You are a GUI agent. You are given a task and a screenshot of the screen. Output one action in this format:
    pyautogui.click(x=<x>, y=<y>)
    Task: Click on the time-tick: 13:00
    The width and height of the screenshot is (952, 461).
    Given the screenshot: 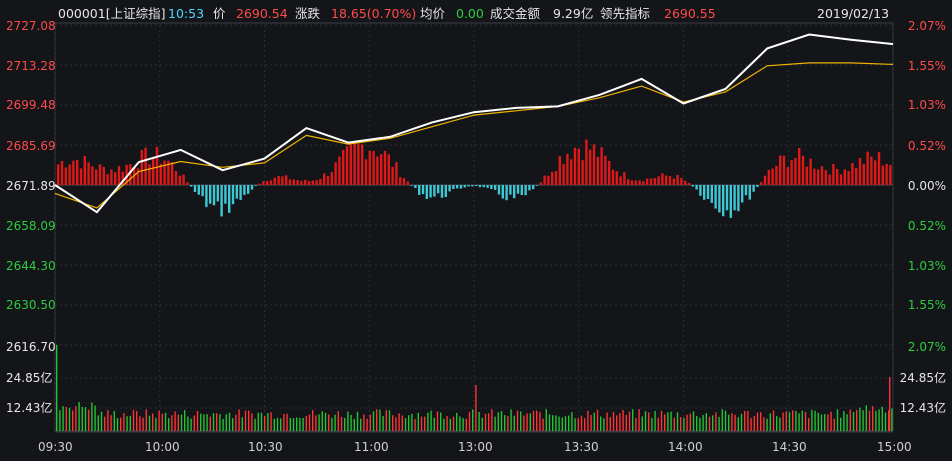 What is the action you would take?
    pyautogui.click(x=475, y=447)
    